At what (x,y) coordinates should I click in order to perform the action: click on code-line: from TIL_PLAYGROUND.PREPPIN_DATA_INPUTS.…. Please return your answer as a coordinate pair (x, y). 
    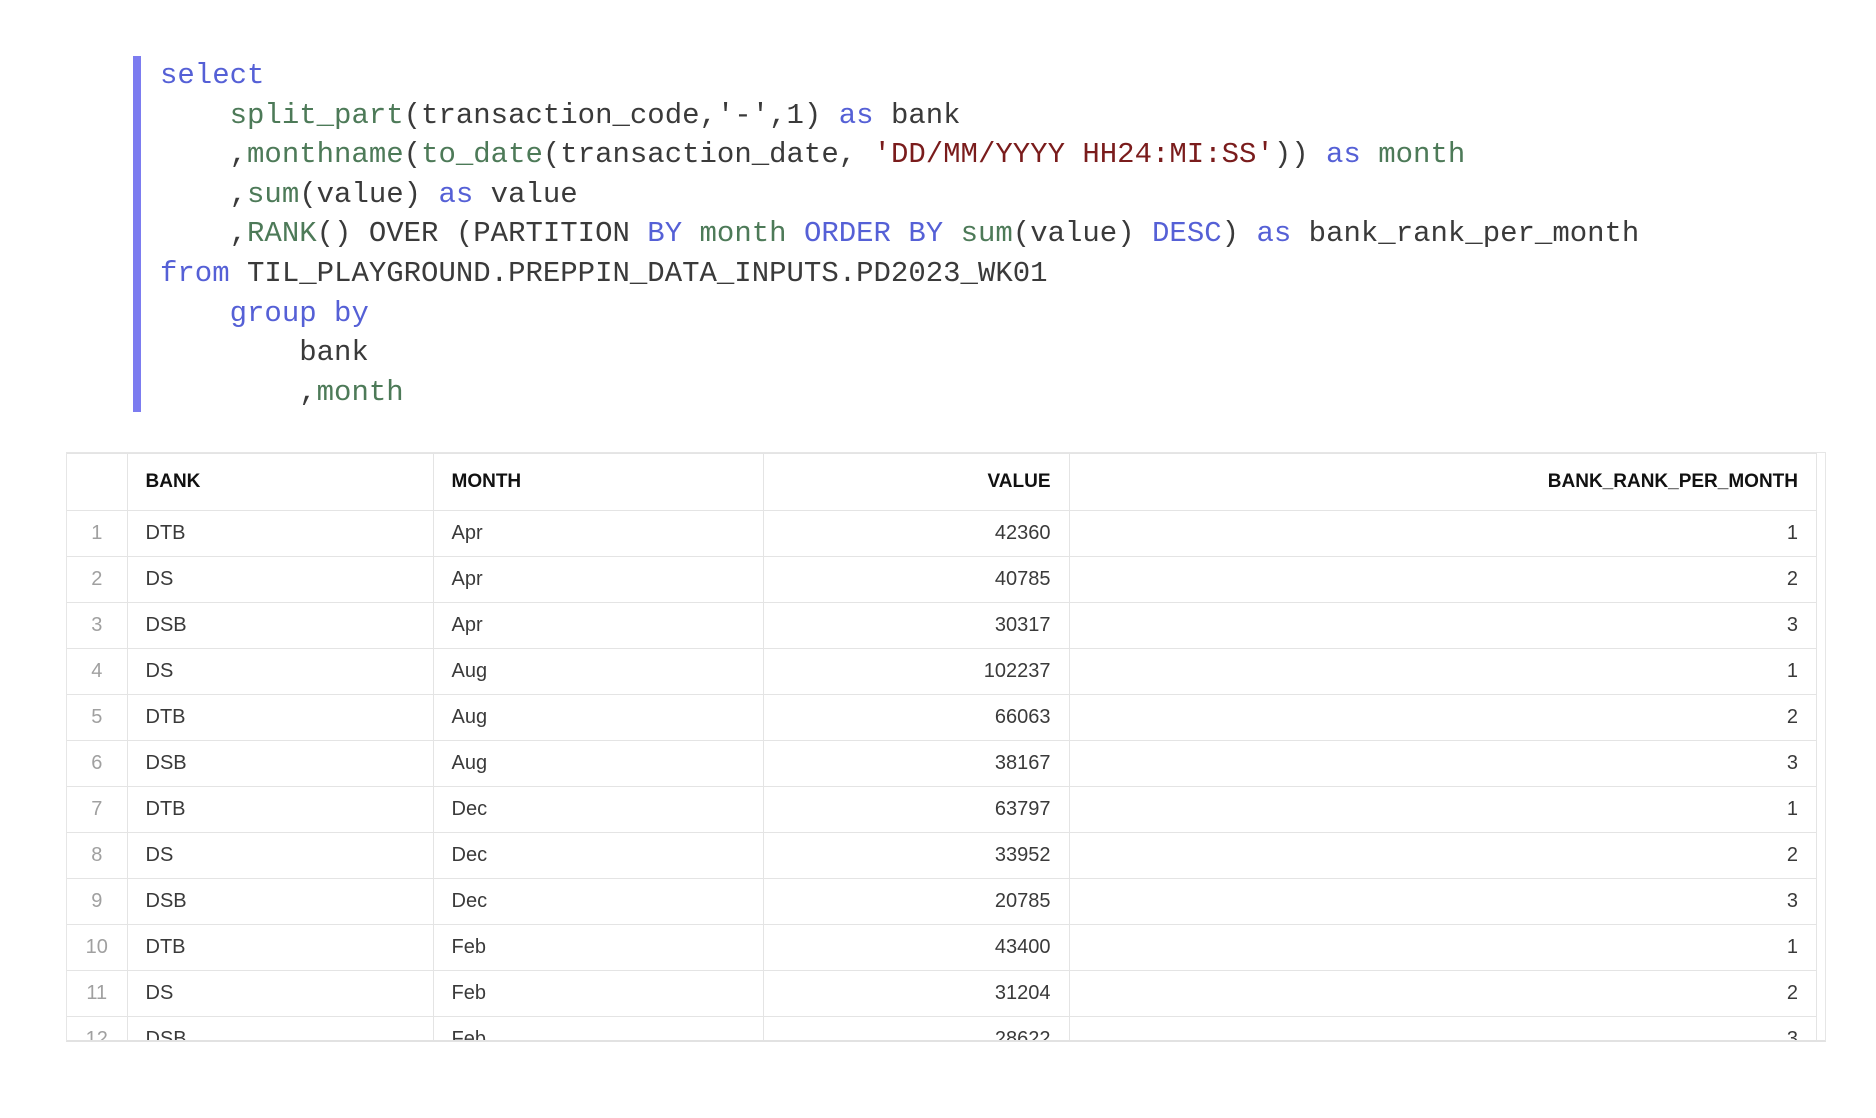
    Looking at the image, I should click on (899, 274).